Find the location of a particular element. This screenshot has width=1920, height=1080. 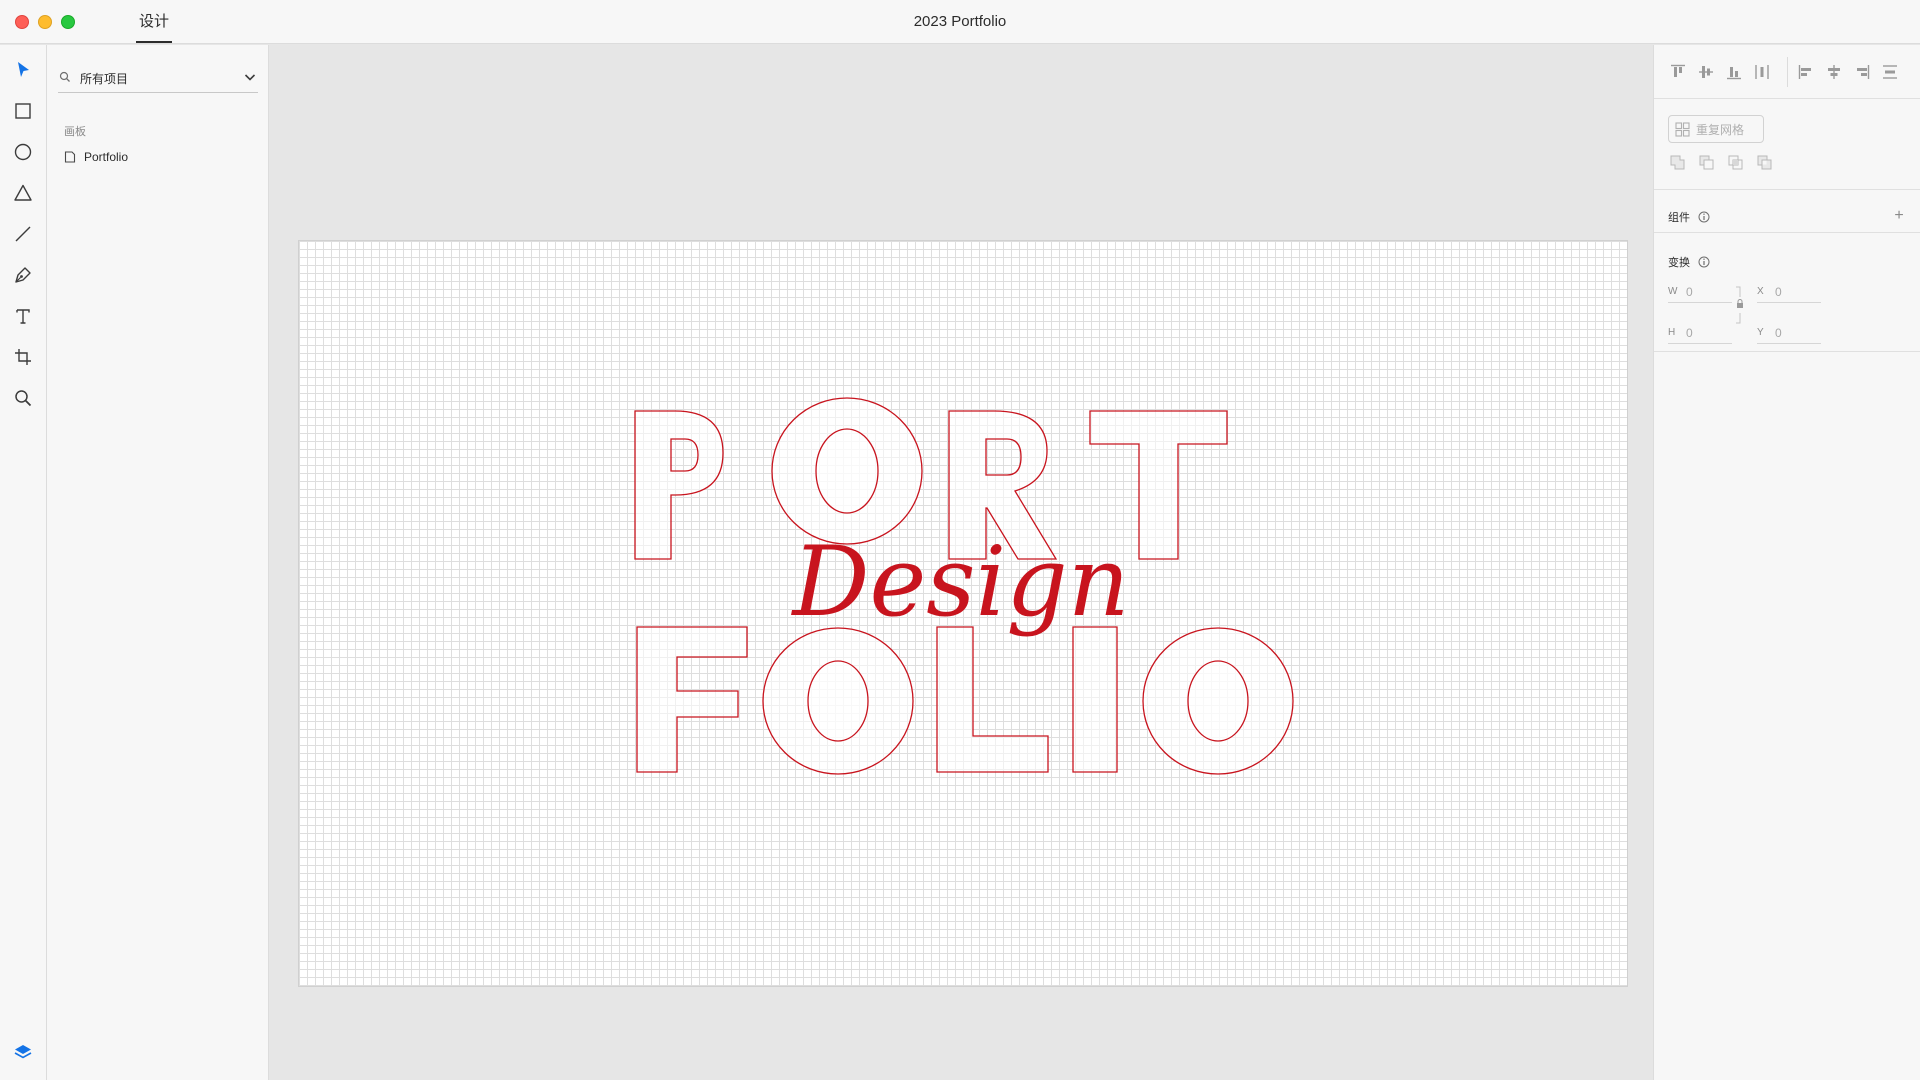

layers-filter-value: 所有项目 is located at coordinates (104, 79).